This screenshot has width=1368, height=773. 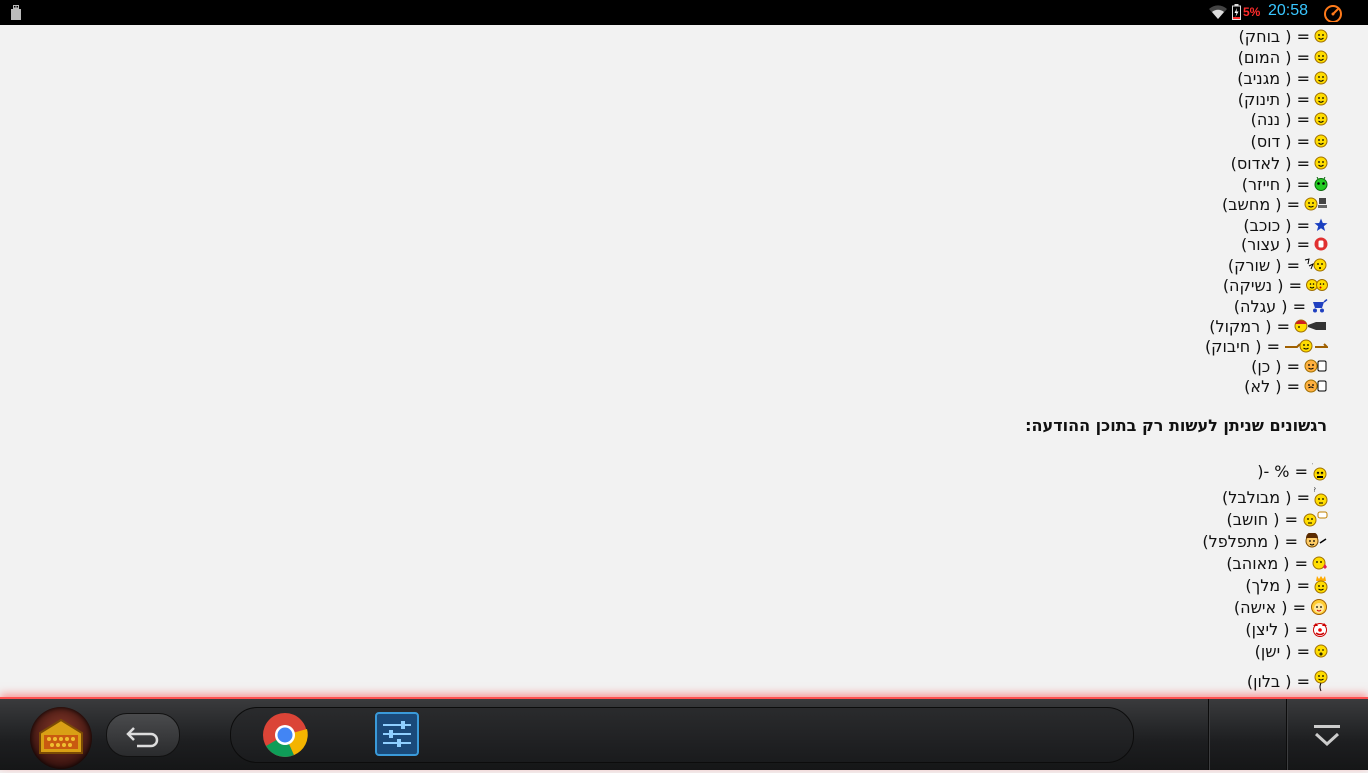 I want to click on emoticon-row: = ( ננה), so click(x=1289, y=119).